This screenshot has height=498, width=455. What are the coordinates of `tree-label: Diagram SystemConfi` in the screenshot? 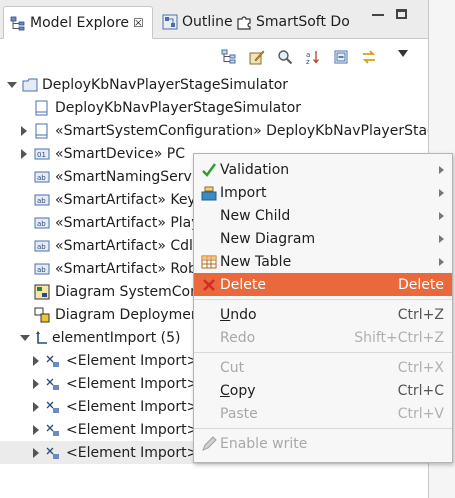 It's located at (131, 291).